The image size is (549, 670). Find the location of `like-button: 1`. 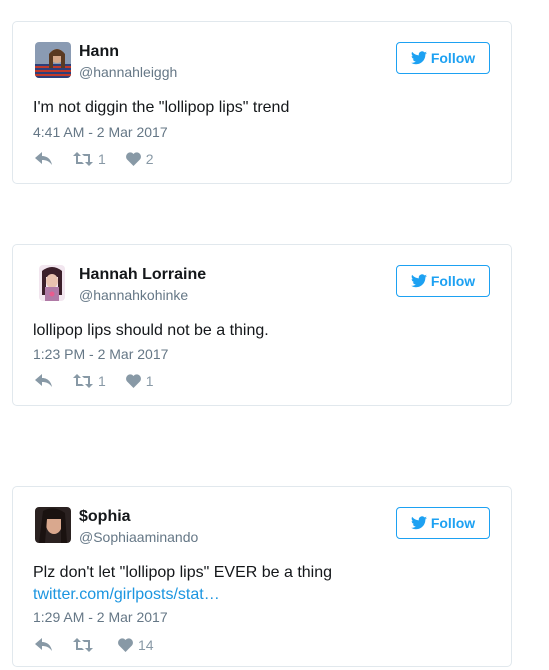

like-button: 1 is located at coordinates (139, 381).